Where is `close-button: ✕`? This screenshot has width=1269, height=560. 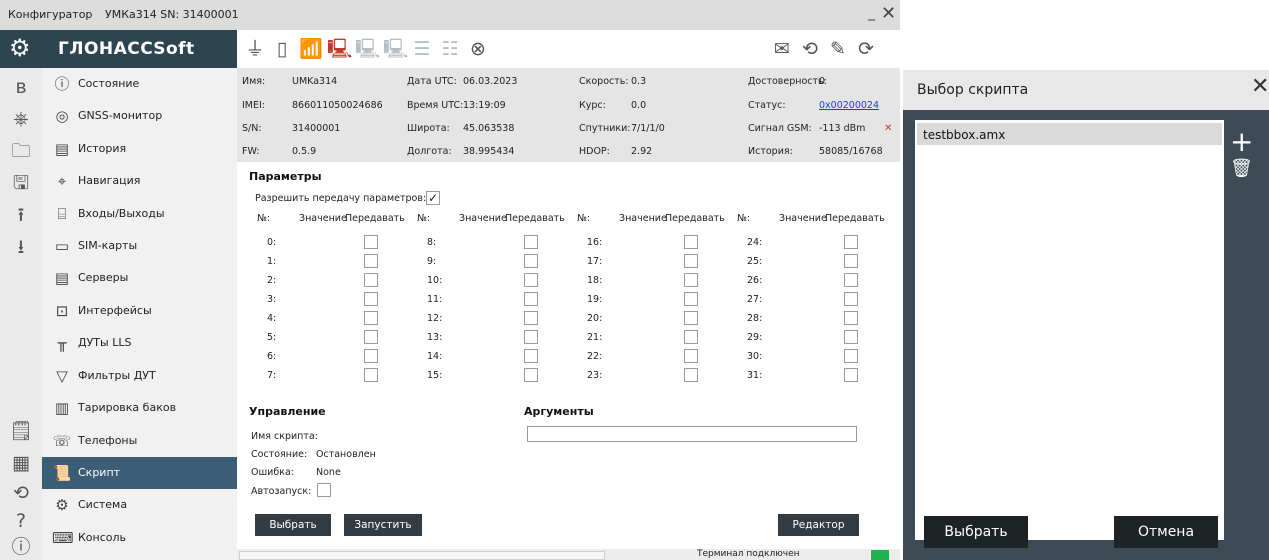 close-button: ✕ is located at coordinates (888, 14).